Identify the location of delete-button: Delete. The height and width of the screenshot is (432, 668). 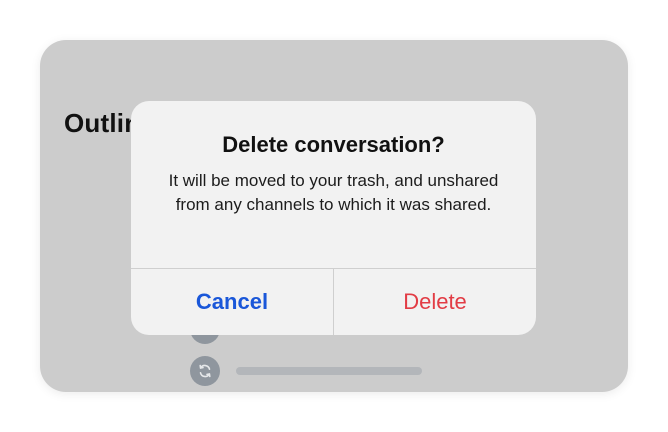
(435, 302).